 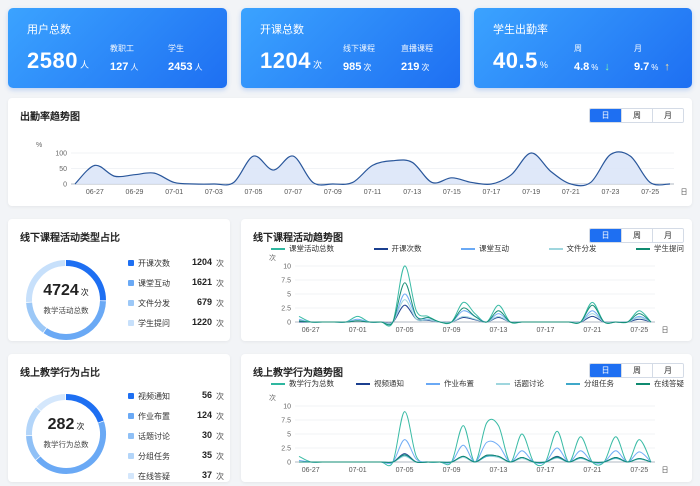 What do you see at coordinates (70, 238) in the screenshot?
I see `panel-title: 线下课程活动类型占比` at bounding box center [70, 238].